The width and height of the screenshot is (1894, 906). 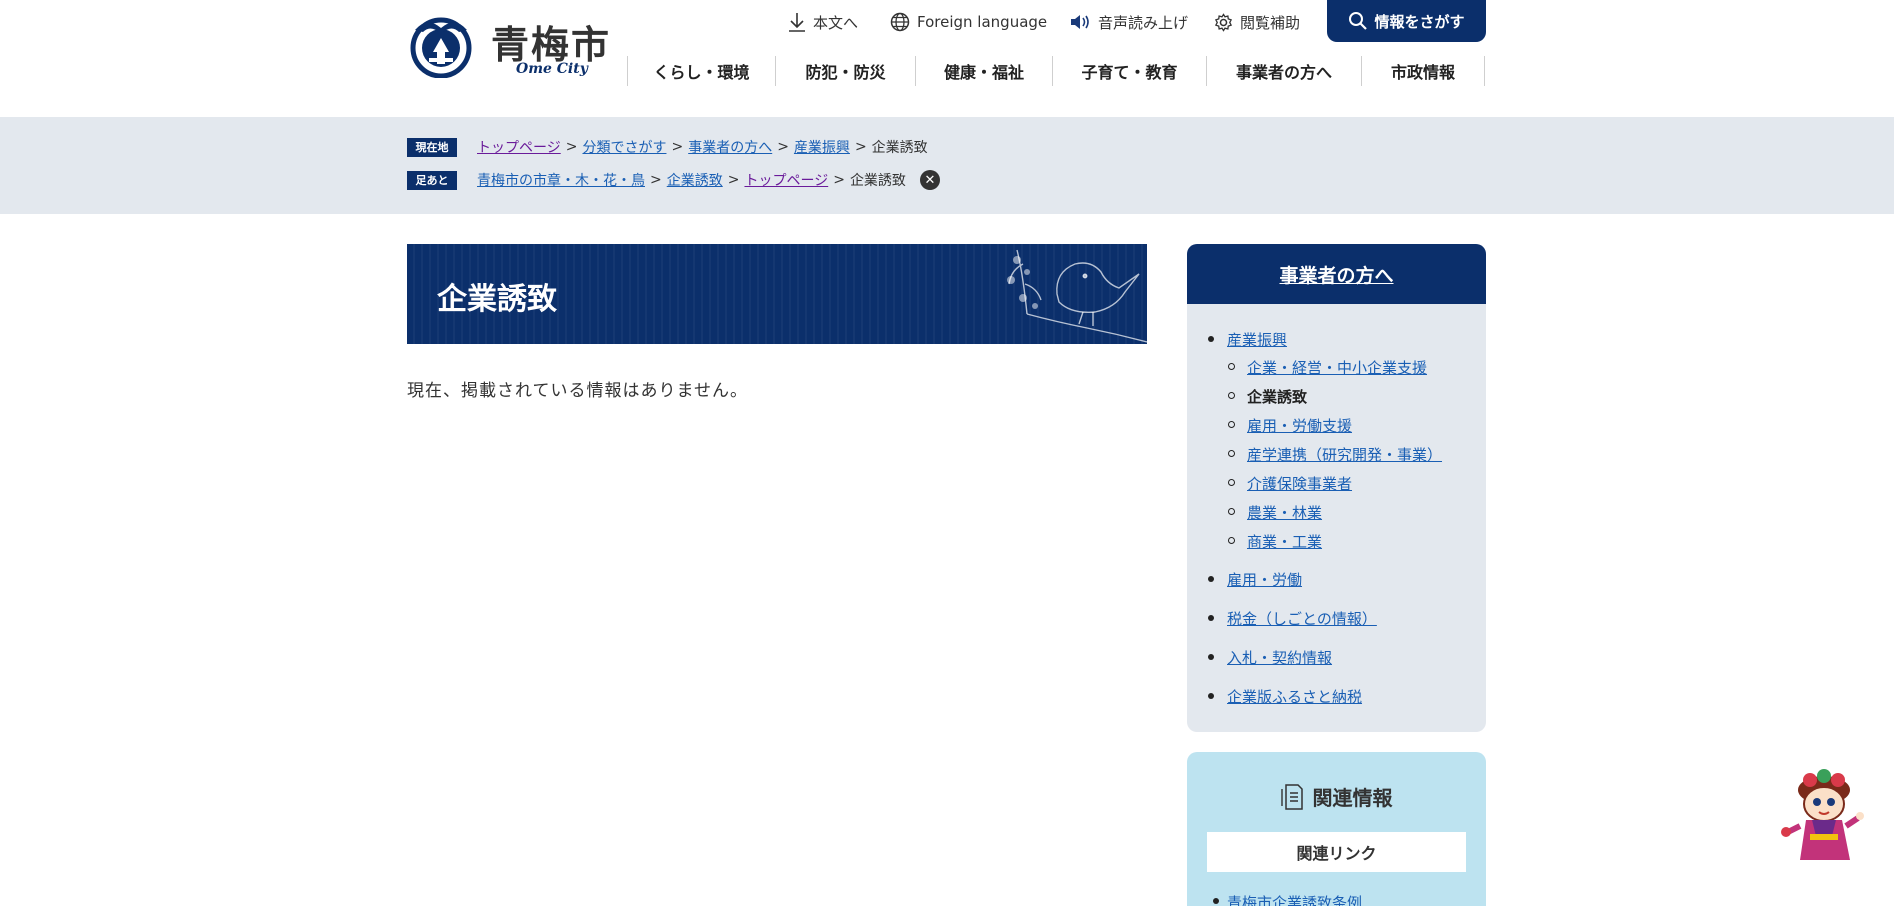 I want to click on no-info-message: 現在、掲載されている情報はありません。, so click(x=577, y=391).